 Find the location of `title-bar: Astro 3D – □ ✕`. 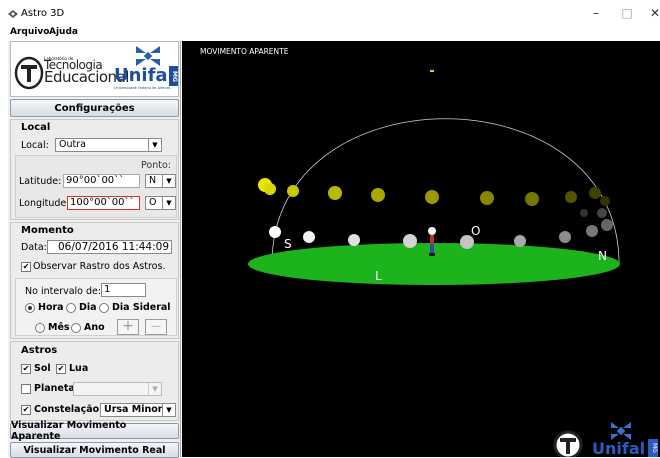

title-bar: Astro 3D – □ ✕ is located at coordinates (330, 13).